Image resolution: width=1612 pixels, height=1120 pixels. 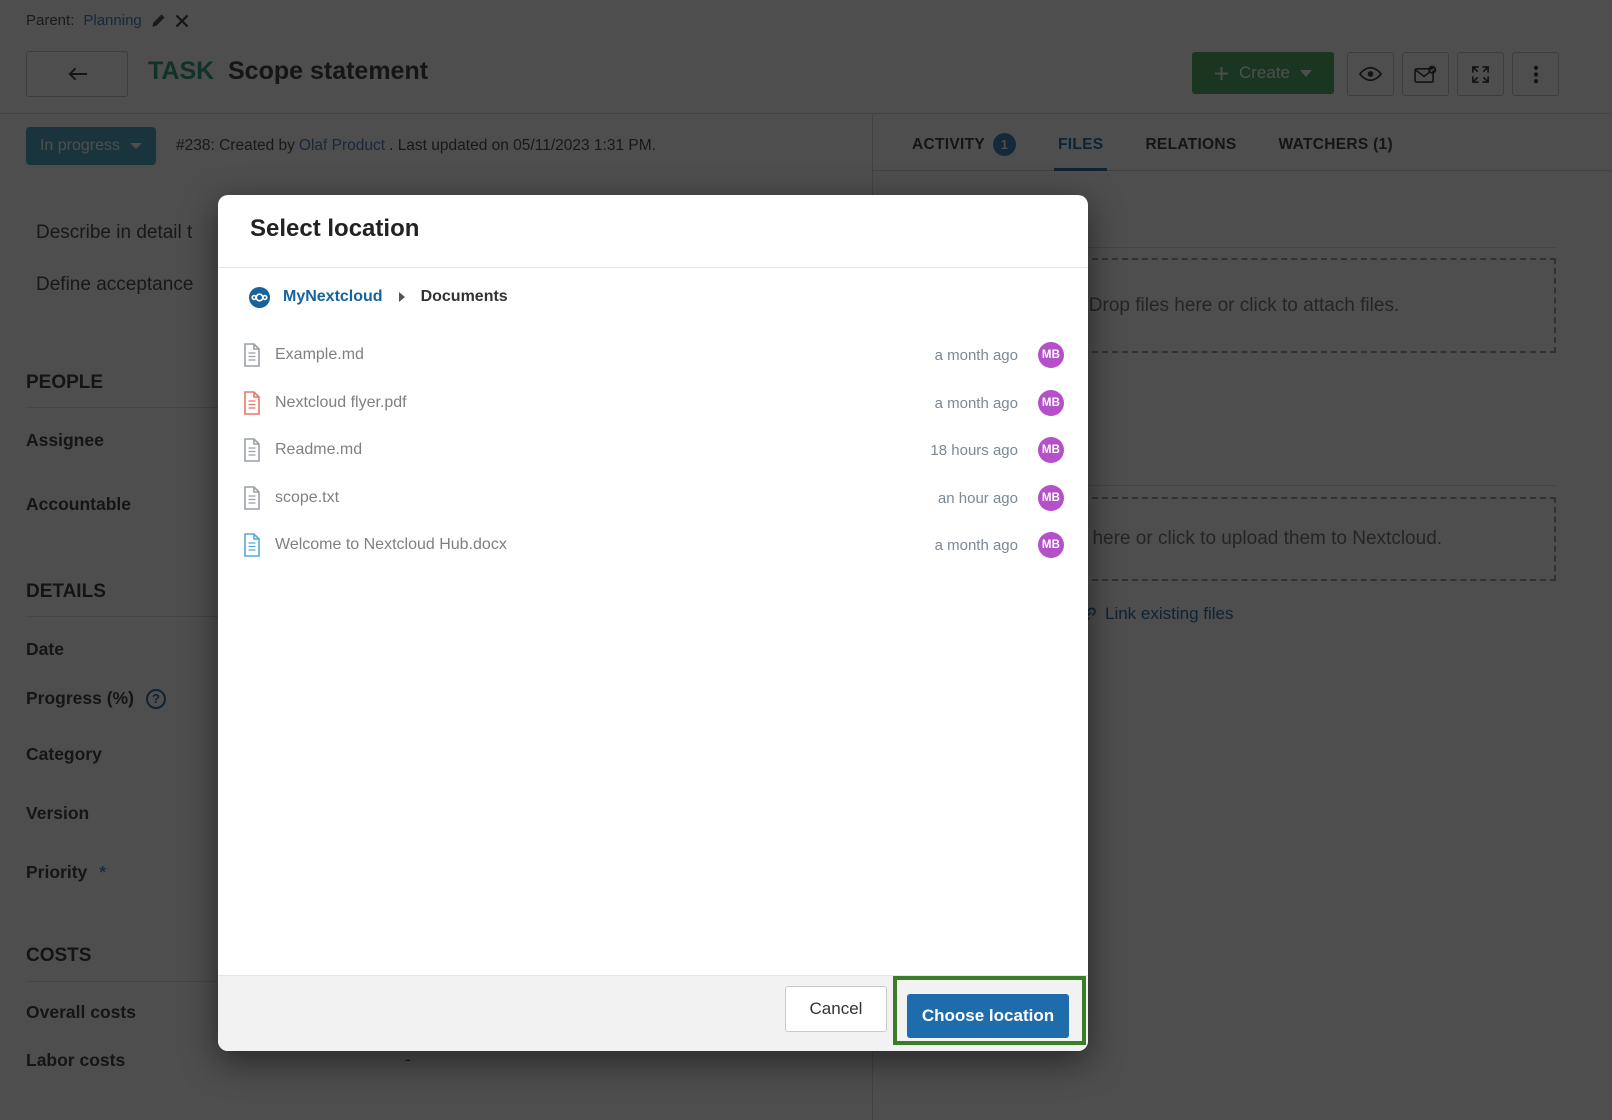 What do you see at coordinates (335, 228) in the screenshot?
I see `modal-title: Select location` at bounding box center [335, 228].